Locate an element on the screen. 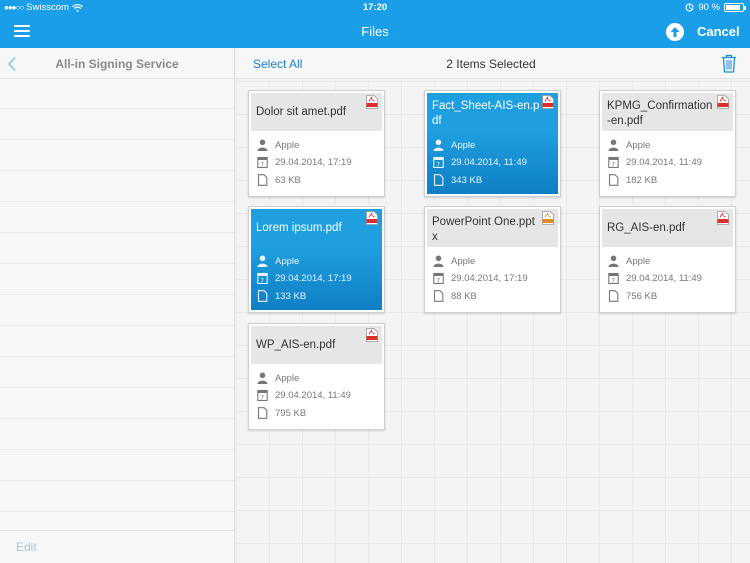 The image size is (750, 563). trash-icon is located at coordinates (729, 63).